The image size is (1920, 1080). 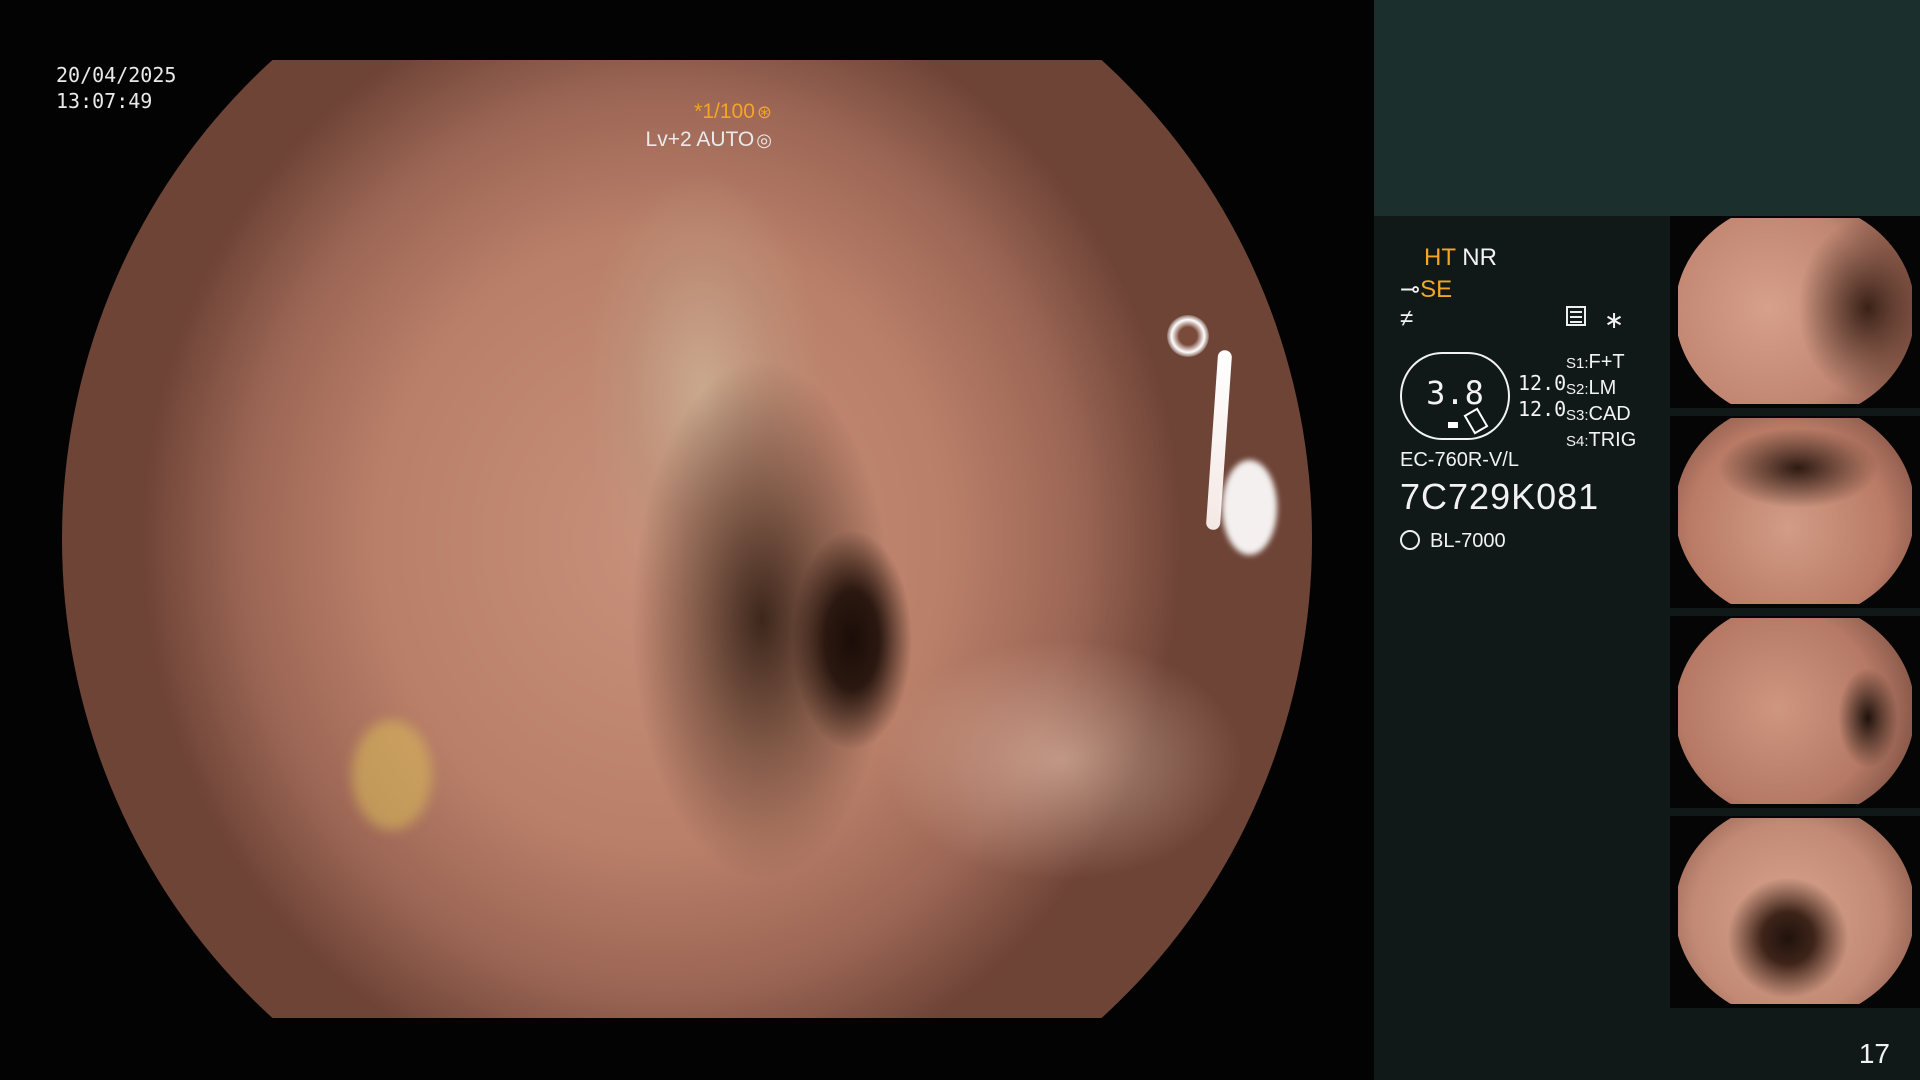 What do you see at coordinates (1577, 415) in the screenshot?
I see `switch-key: S3:` at bounding box center [1577, 415].